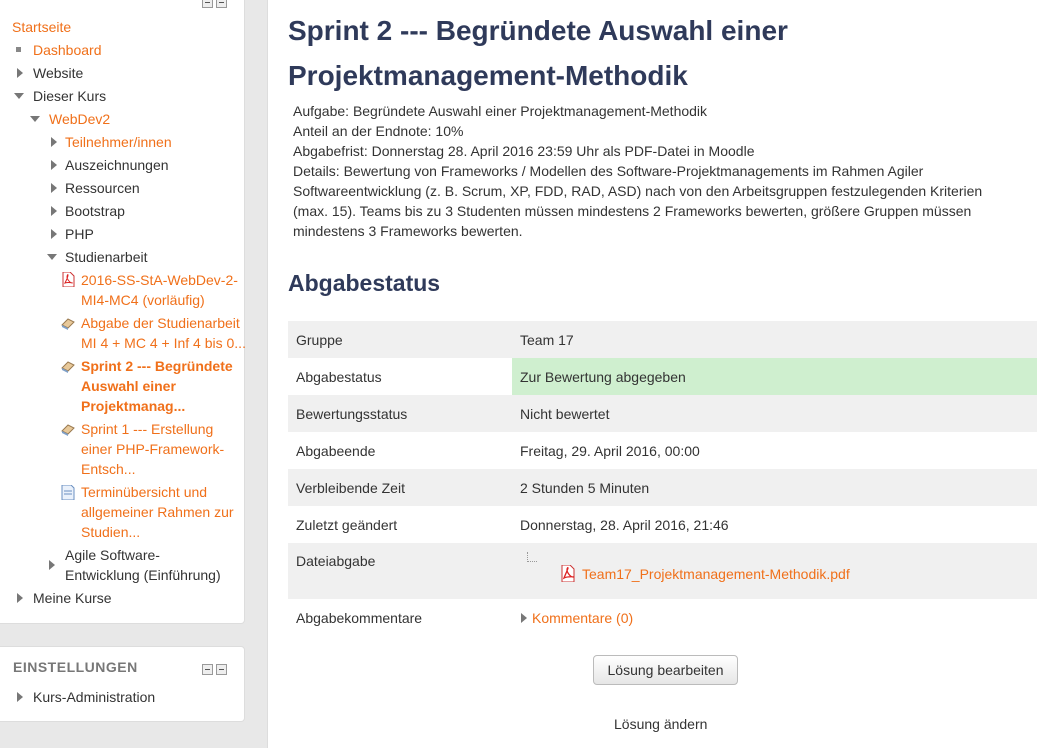 This screenshot has height=748, width=1057. Describe the element at coordinates (359, 617) in the screenshot. I see `row-key: Abgabekommentare` at that location.